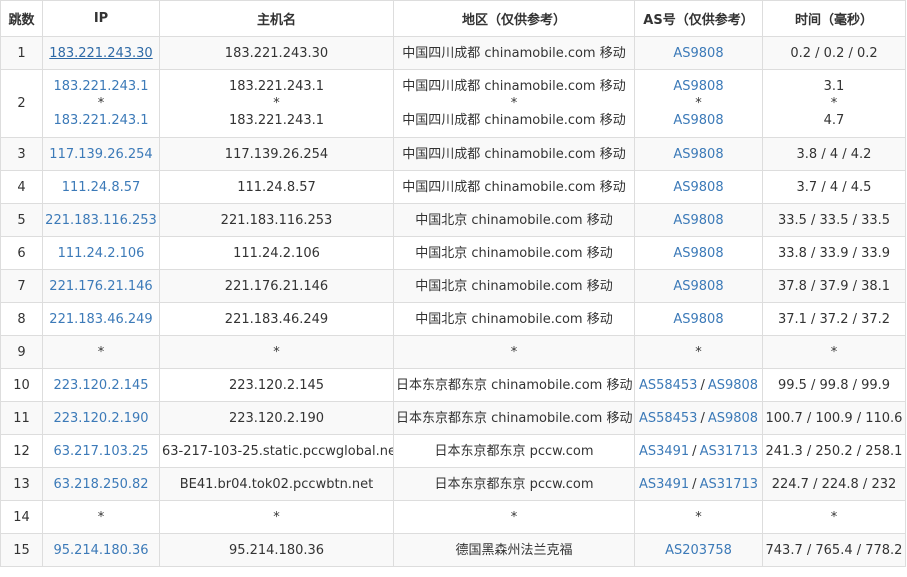 The width and height of the screenshot is (907, 577). Describe the element at coordinates (514, 220) in the screenshot. I see `region-cell: 中国北京 chinamobile.com 移动` at that location.